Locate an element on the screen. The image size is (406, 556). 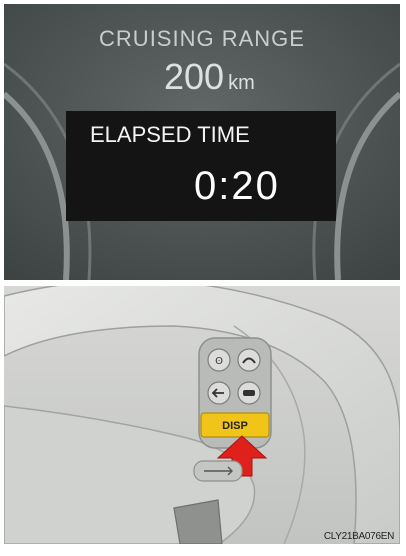
cruising-range-number: 200 is located at coordinates (194, 76).